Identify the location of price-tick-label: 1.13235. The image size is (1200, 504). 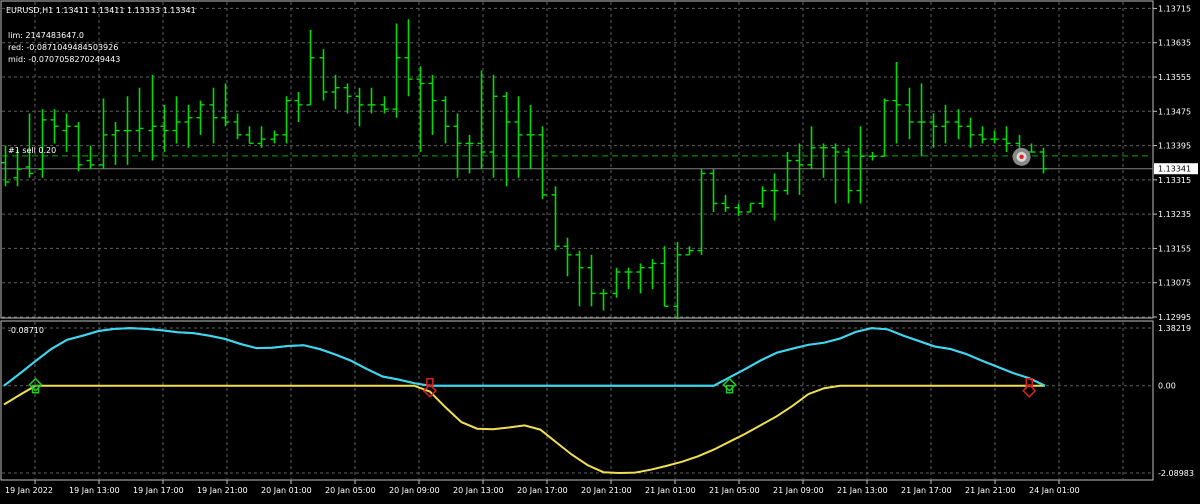
(1174, 214).